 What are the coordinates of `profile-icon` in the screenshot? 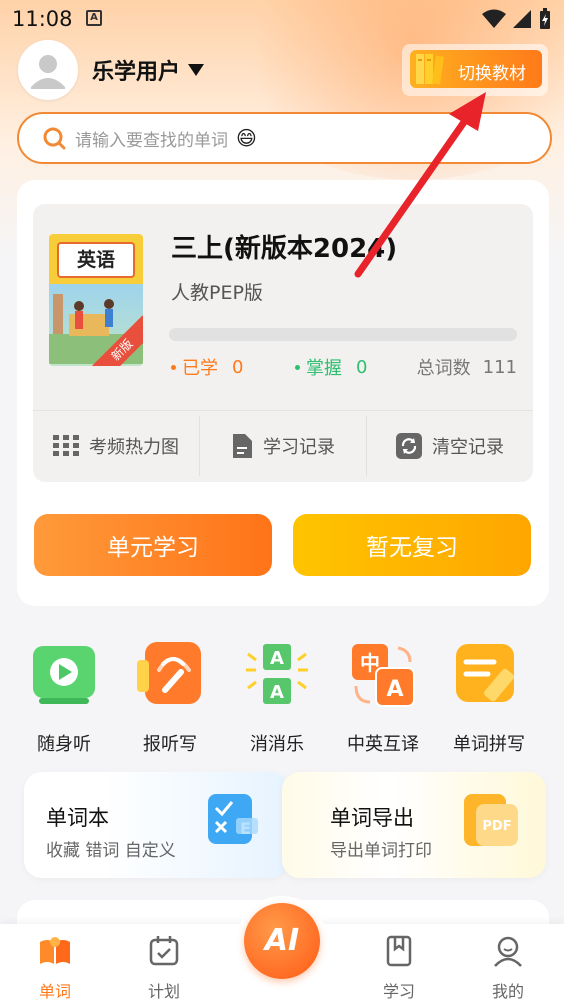 It's located at (508, 951).